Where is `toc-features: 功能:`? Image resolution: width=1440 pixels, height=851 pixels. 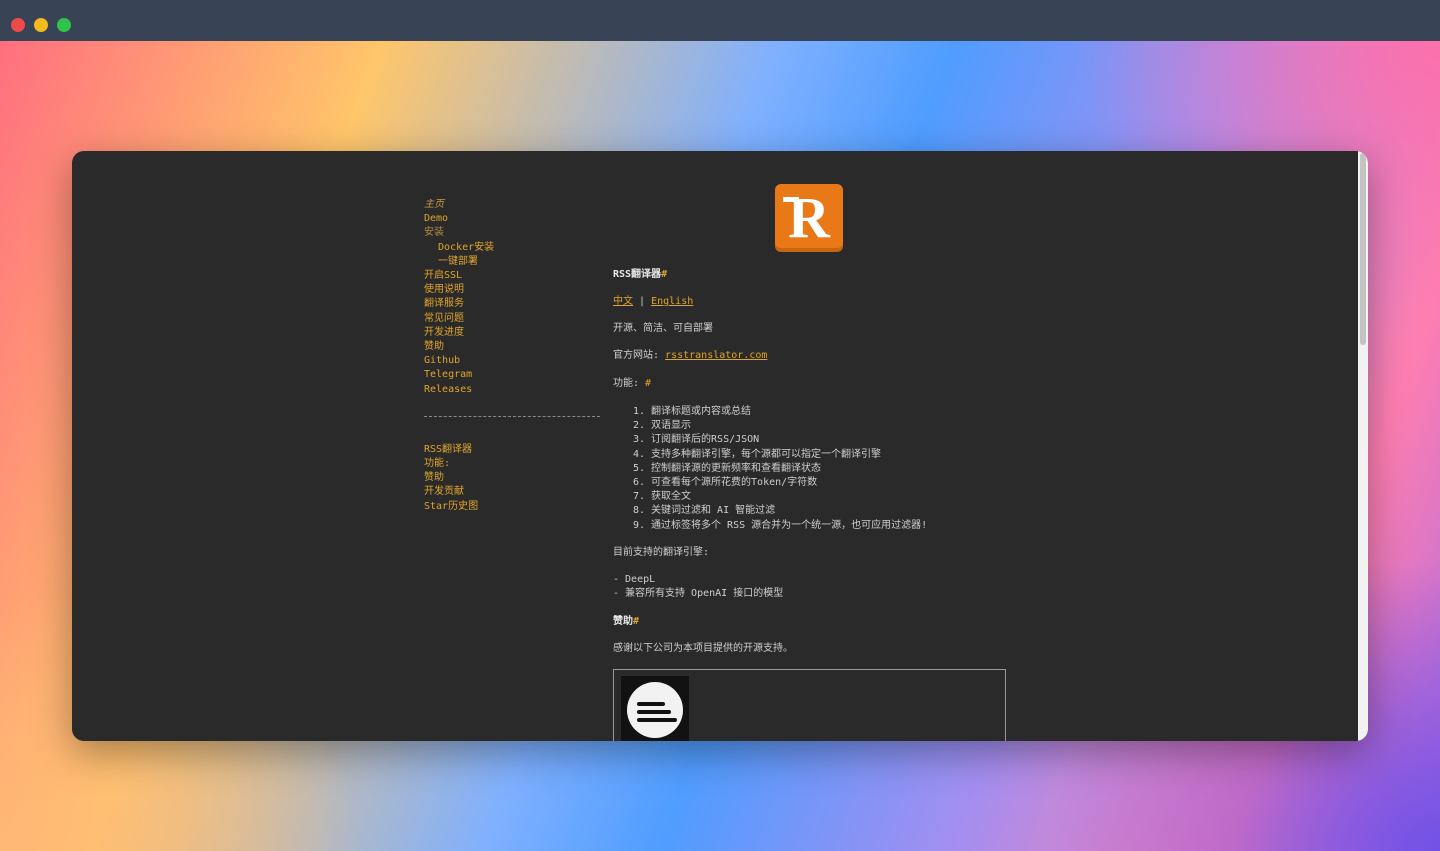 toc-features: 功能: is located at coordinates (512, 464).